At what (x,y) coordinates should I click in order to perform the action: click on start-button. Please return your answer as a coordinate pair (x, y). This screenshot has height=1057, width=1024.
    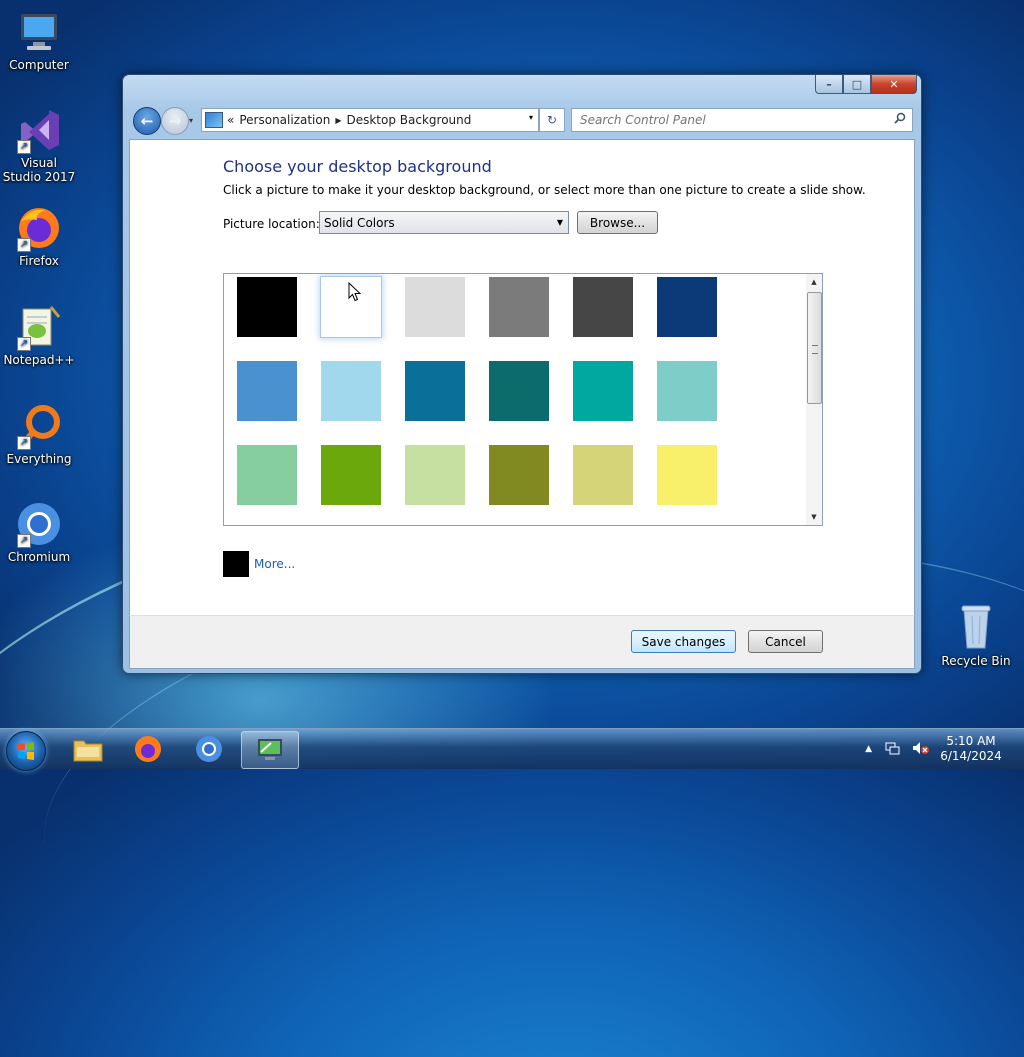
    Looking at the image, I should click on (26, 751).